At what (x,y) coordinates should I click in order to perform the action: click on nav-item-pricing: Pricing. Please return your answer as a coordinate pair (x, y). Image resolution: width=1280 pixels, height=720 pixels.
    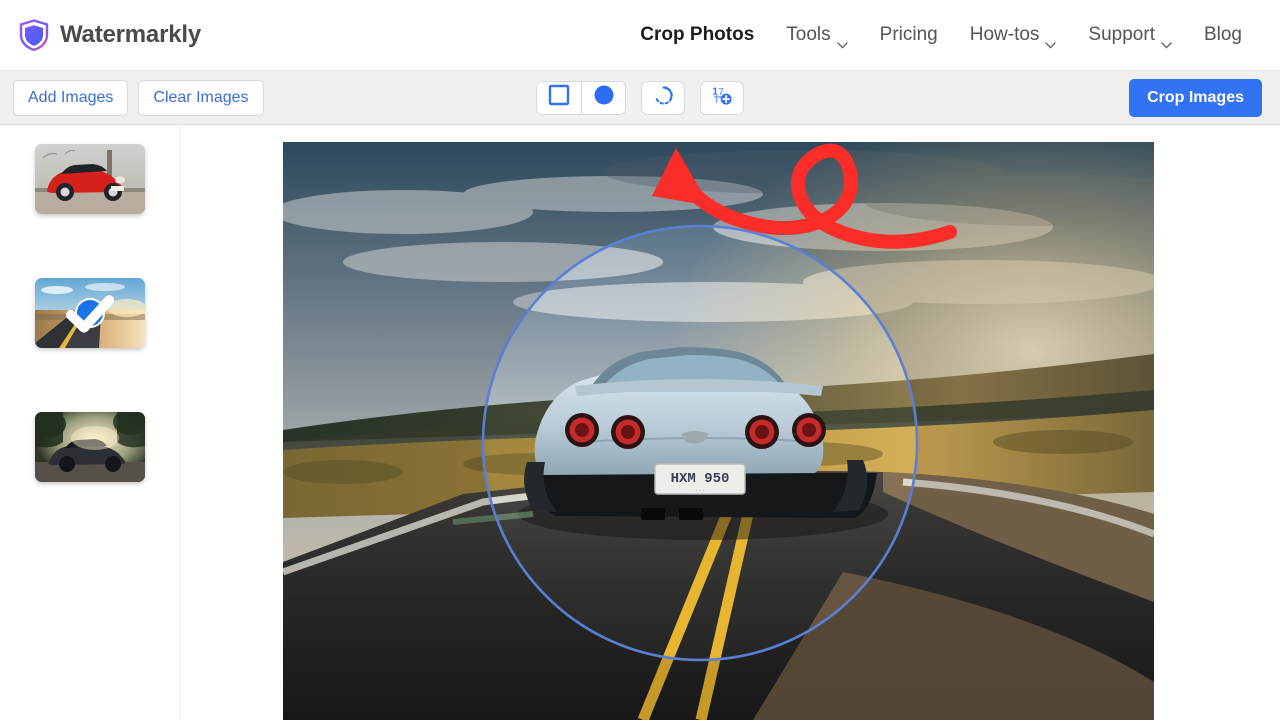
    Looking at the image, I should click on (909, 35).